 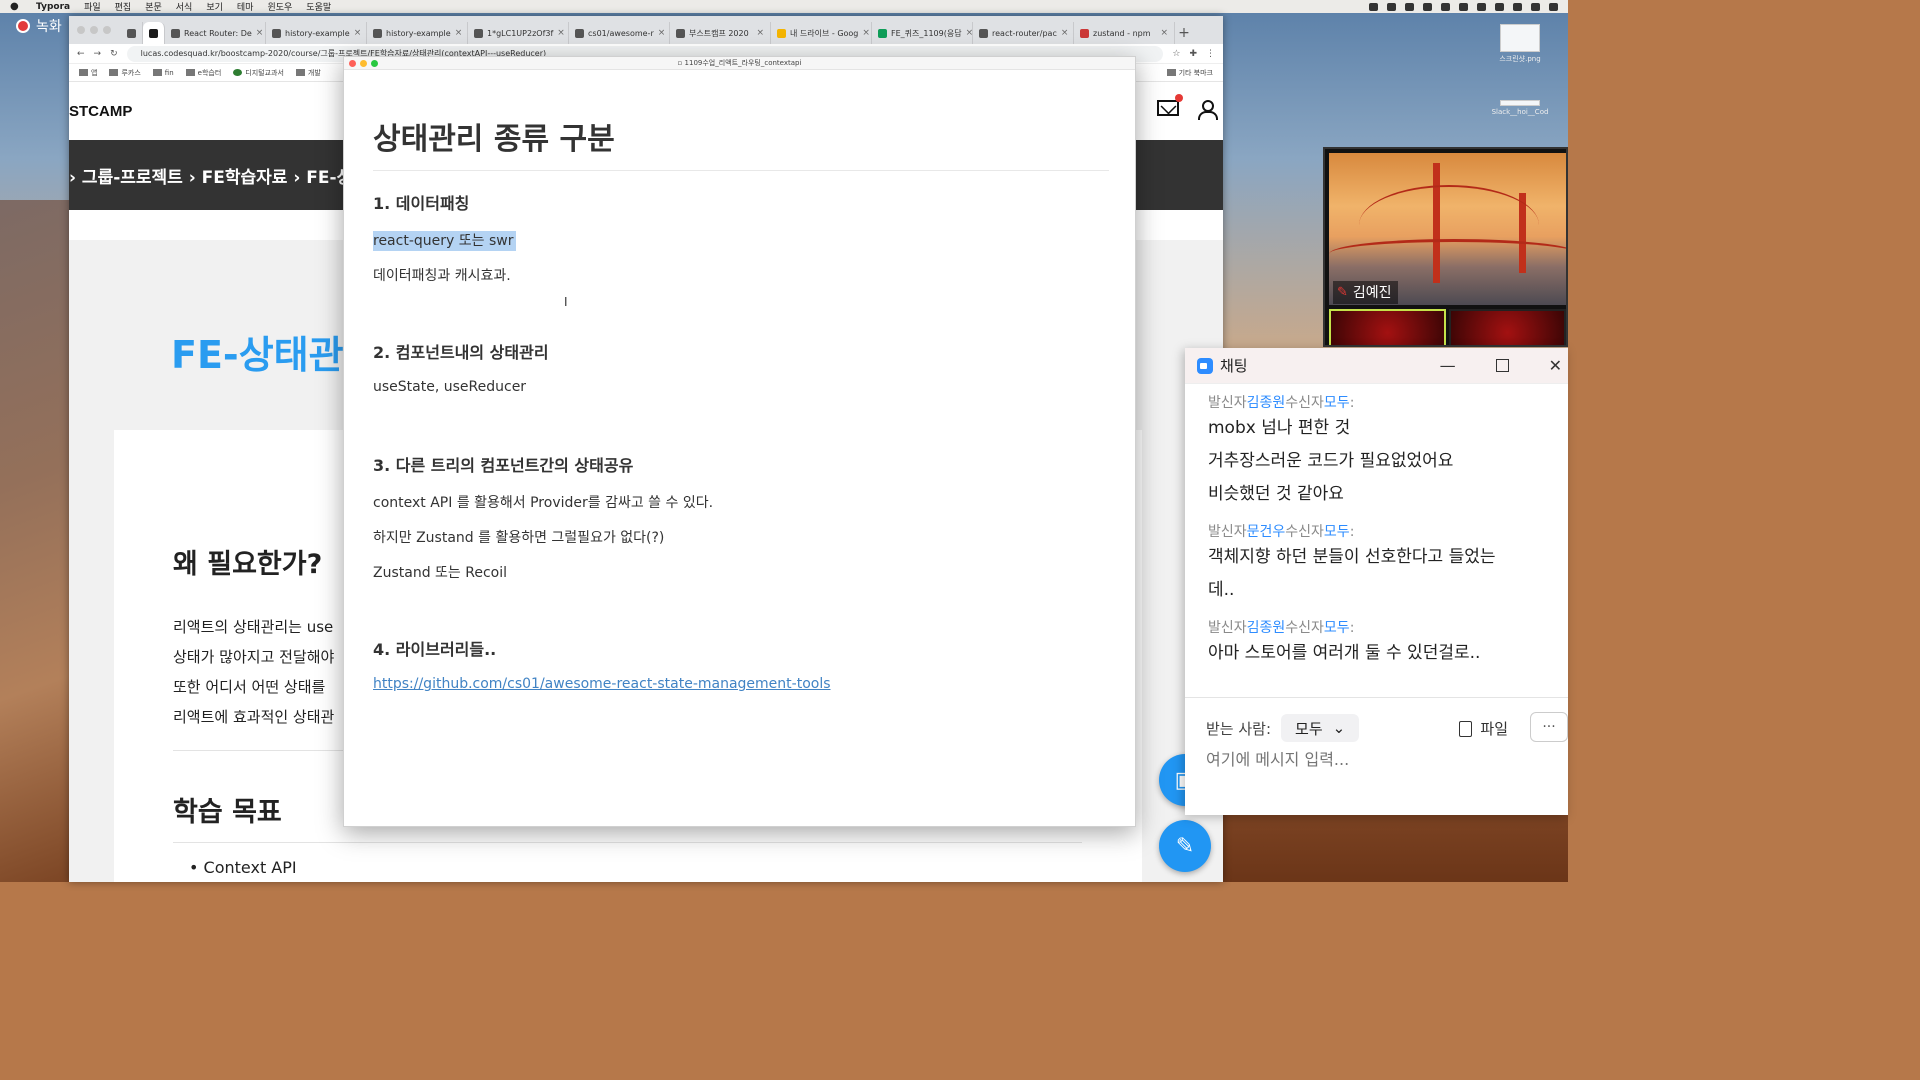 I want to click on volume-icon, so click(x=1463, y=6).